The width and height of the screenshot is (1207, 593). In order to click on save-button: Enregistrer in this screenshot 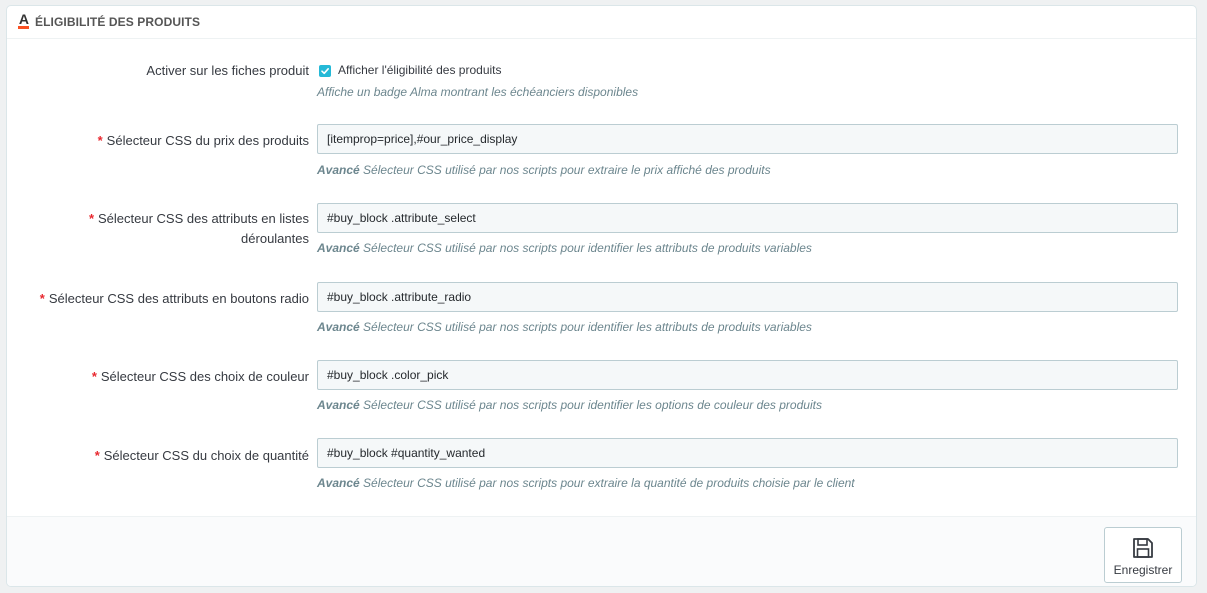, I will do `click(1143, 555)`.